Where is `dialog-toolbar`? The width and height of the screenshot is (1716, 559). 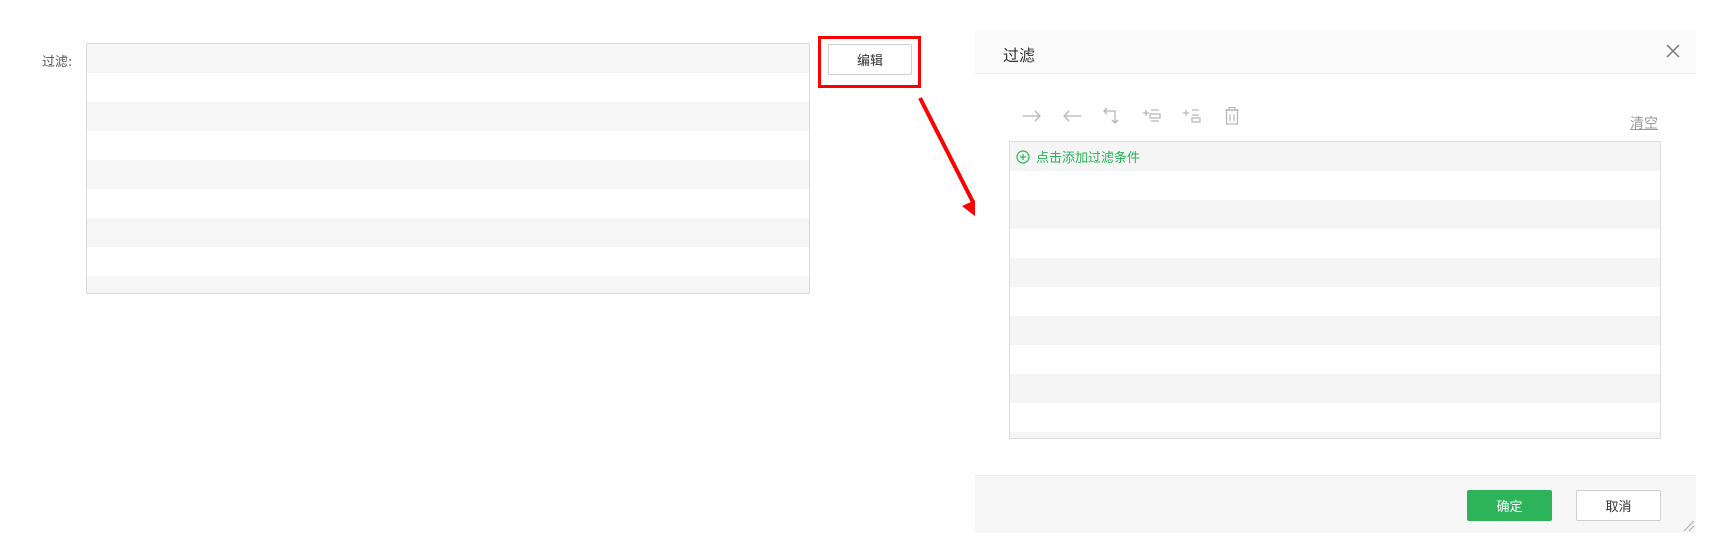
dialog-toolbar is located at coordinates (1132, 116).